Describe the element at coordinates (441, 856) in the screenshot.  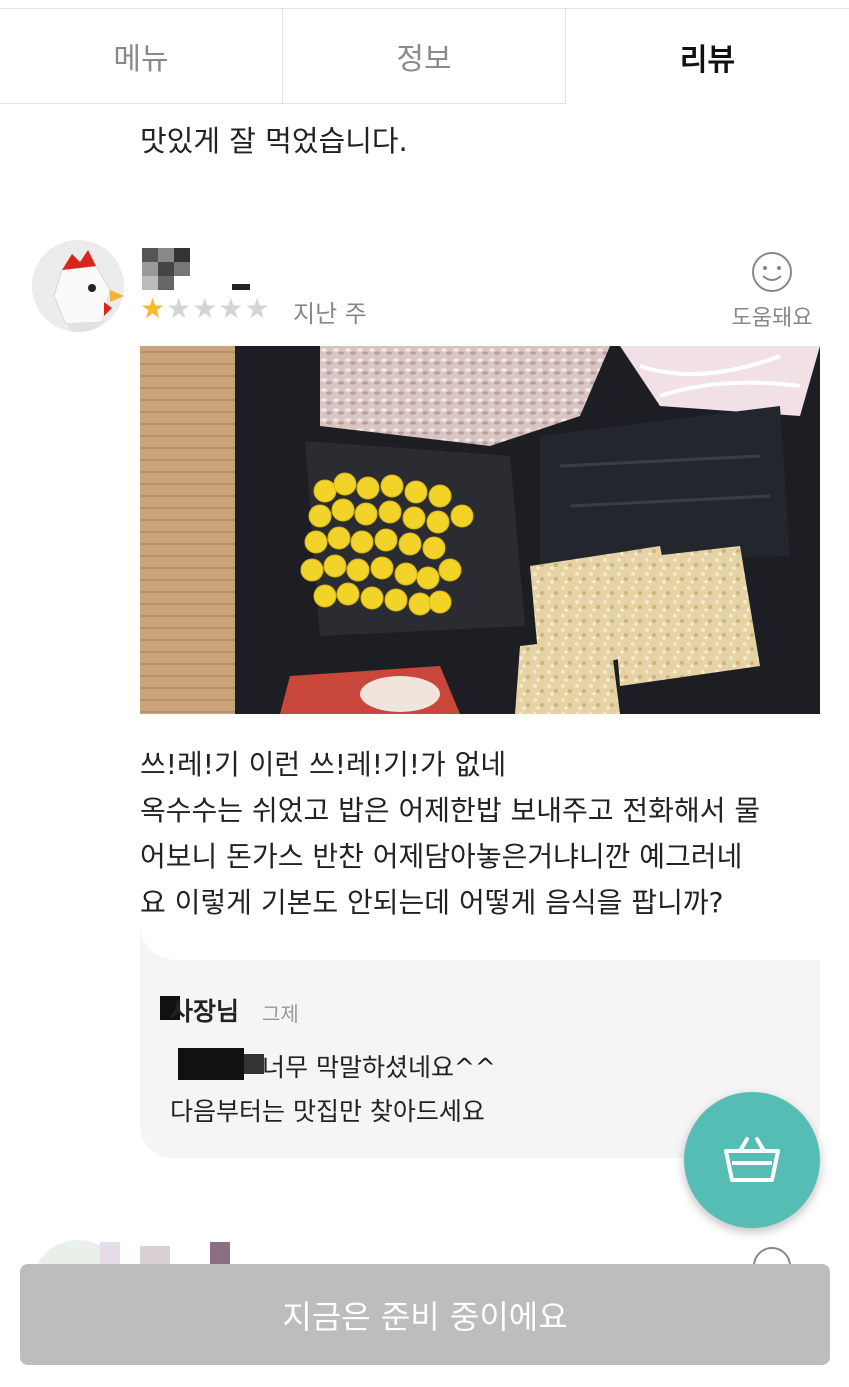
I see `review-line: 어보니 돈가스 반찬 어제담아놓은거냐니깐 예그러네` at that location.